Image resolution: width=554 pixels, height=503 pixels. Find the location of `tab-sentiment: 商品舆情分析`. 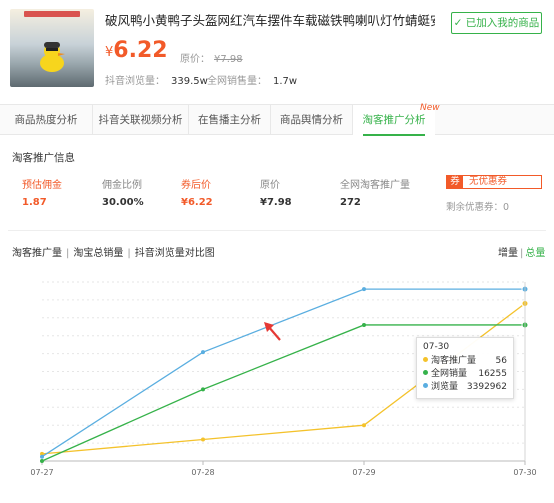

tab-sentiment: 商品舆情分析 is located at coordinates (312, 120).